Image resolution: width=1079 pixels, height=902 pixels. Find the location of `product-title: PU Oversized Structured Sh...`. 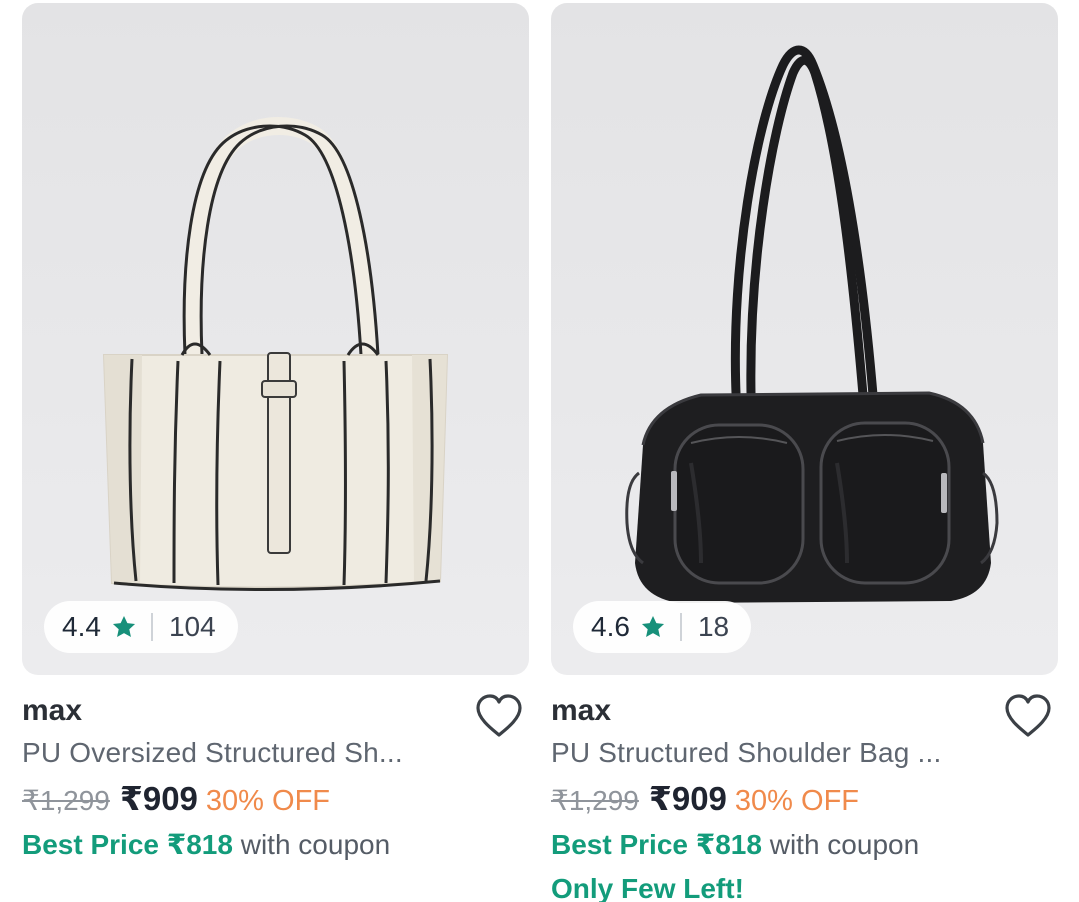

product-title: PU Oversized Structured Sh... is located at coordinates (212, 752).